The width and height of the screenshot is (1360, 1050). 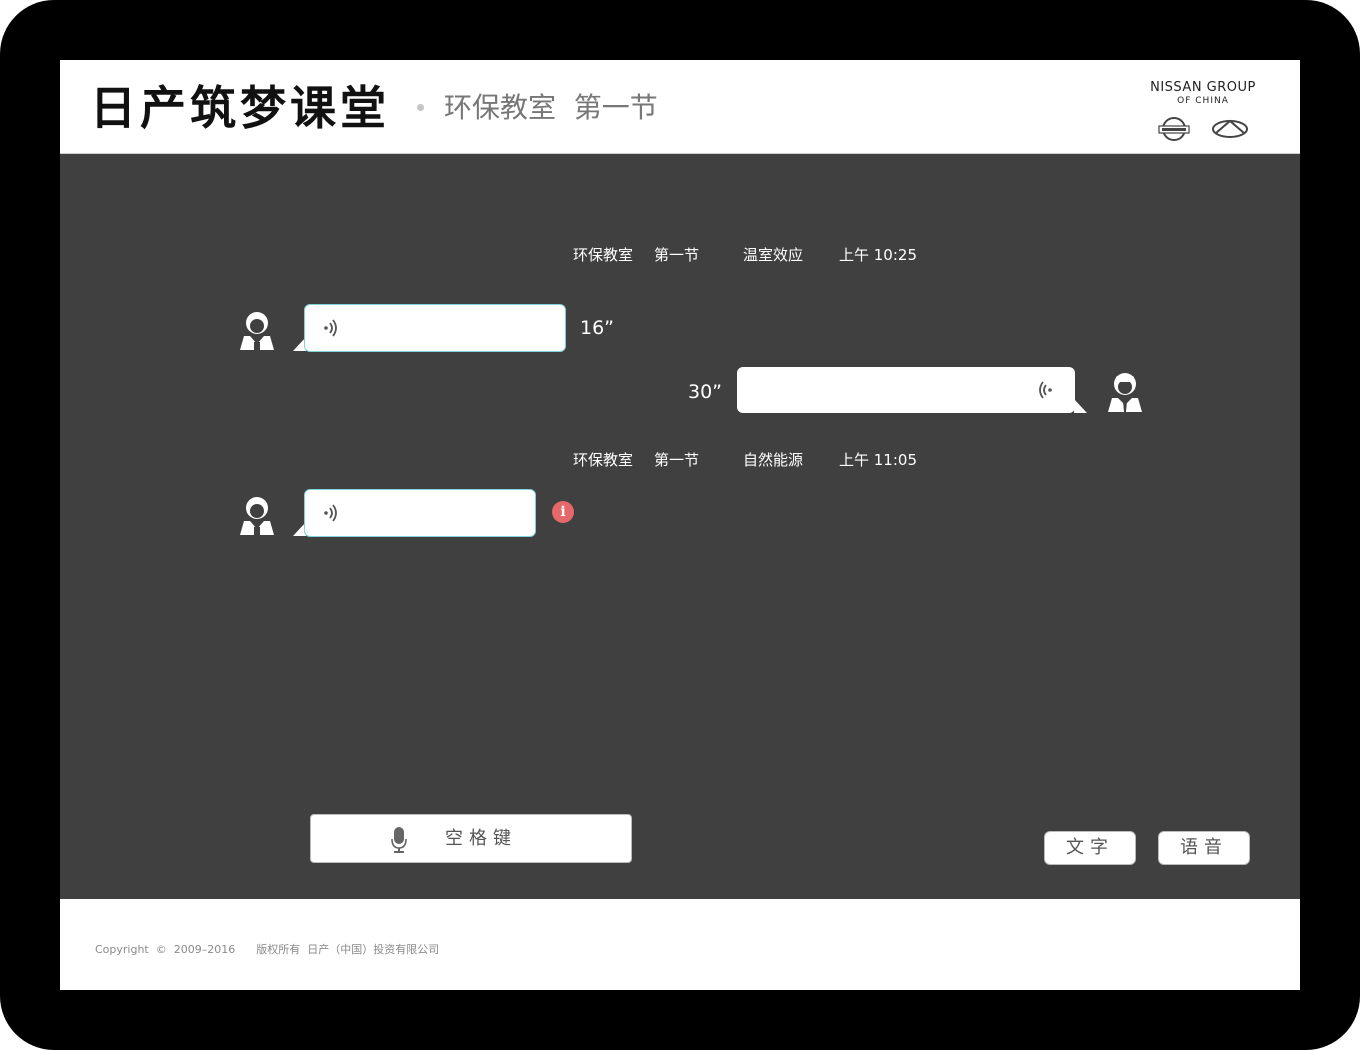 What do you see at coordinates (878, 460) in the screenshot?
I see `session-time: 上午 11:05` at bounding box center [878, 460].